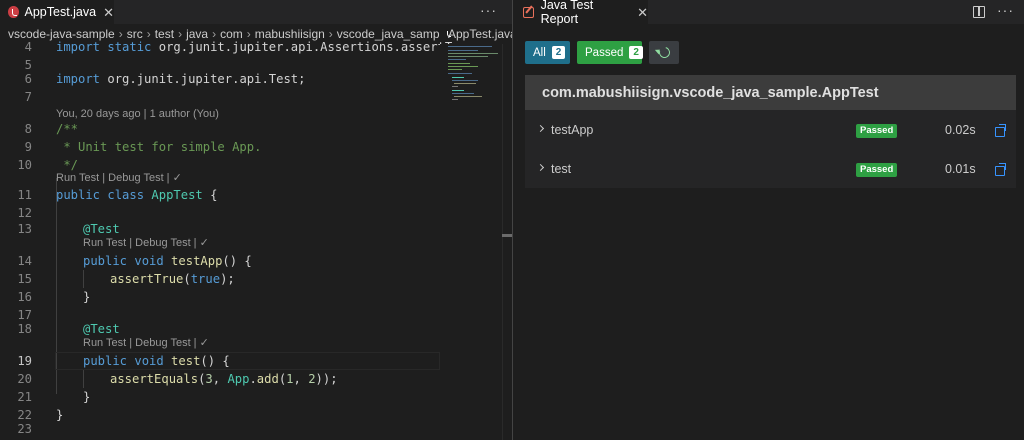  I want to click on test-name: test, so click(561, 169).